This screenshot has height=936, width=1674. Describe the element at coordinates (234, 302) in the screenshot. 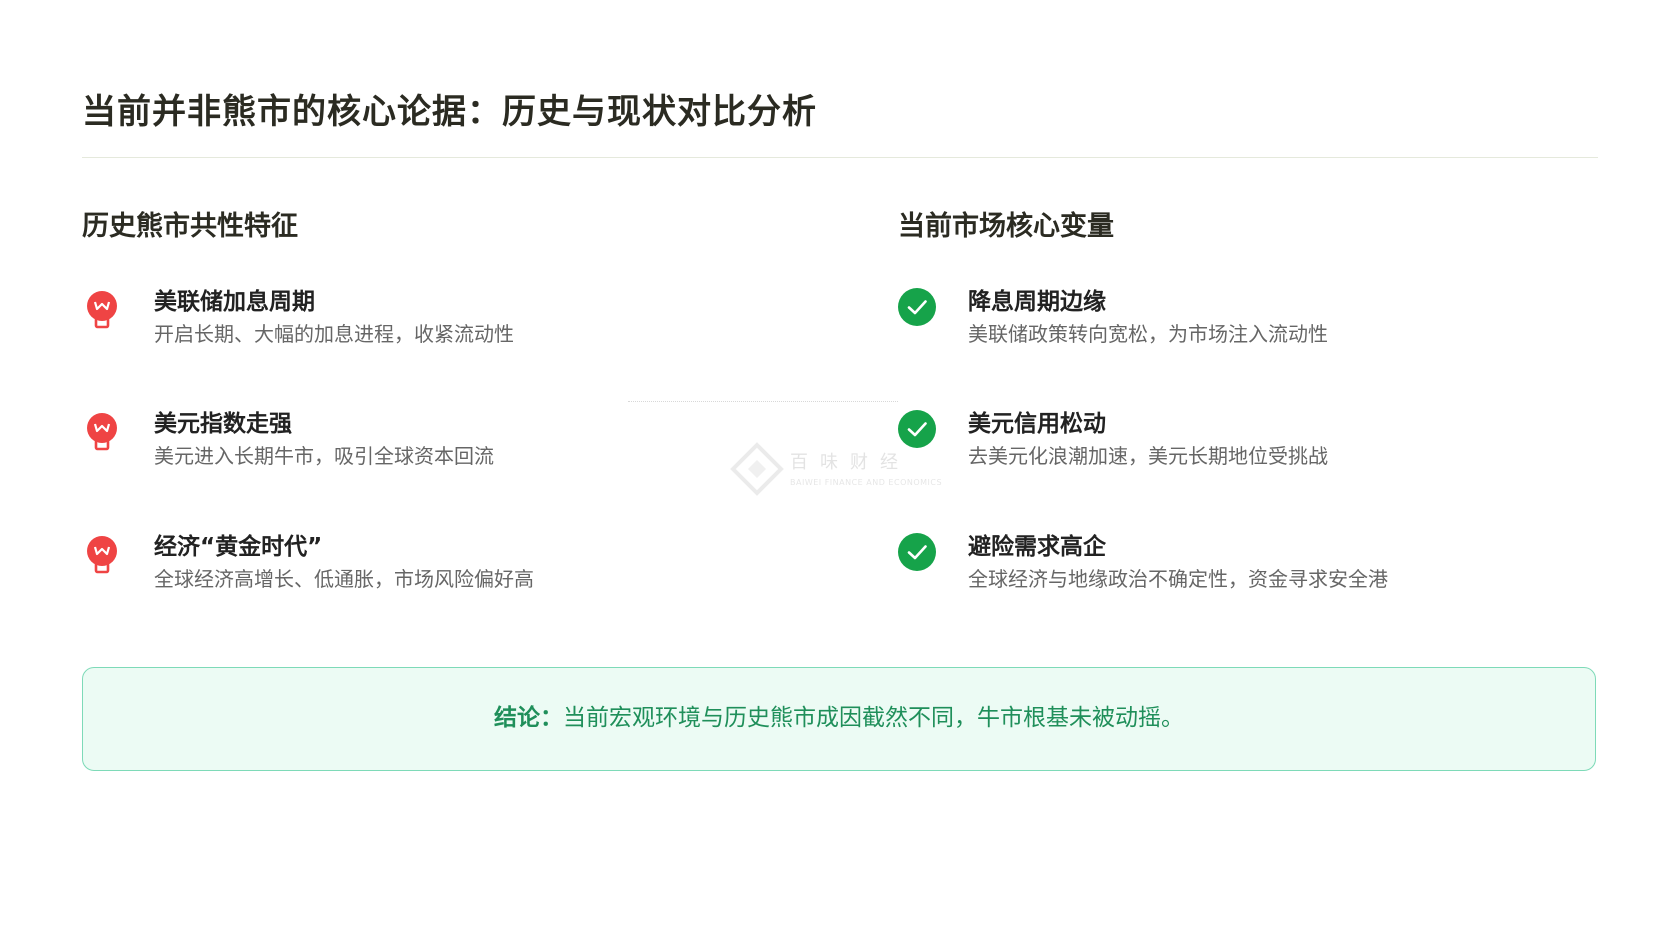

I see `left-item-title: 美联储加息周期` at that location.